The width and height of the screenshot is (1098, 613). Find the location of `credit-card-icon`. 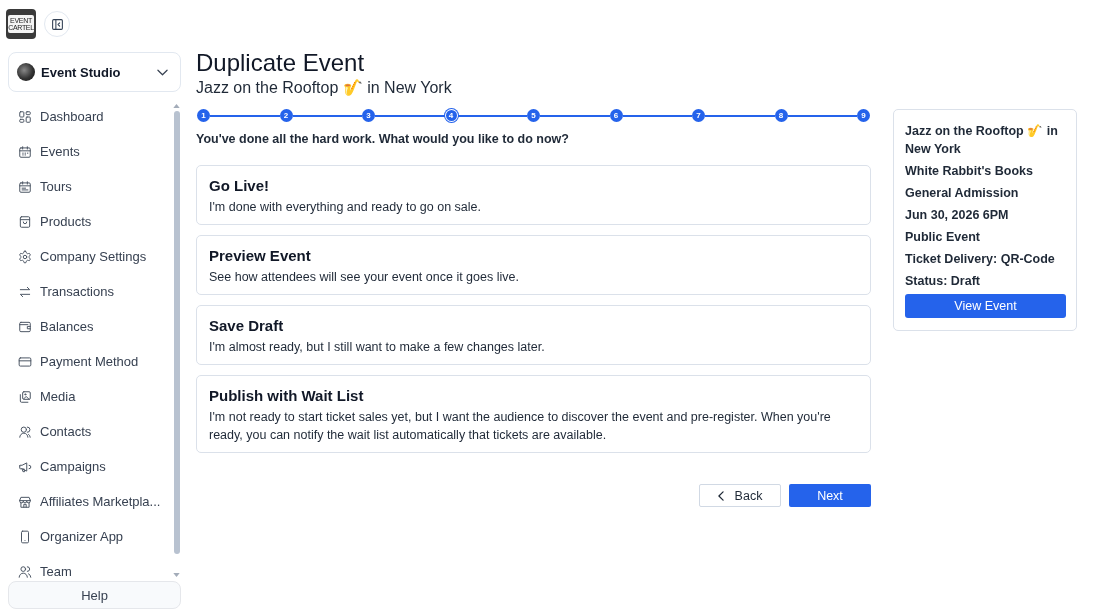

credit-card-icon is located at coordinates (25, 361).